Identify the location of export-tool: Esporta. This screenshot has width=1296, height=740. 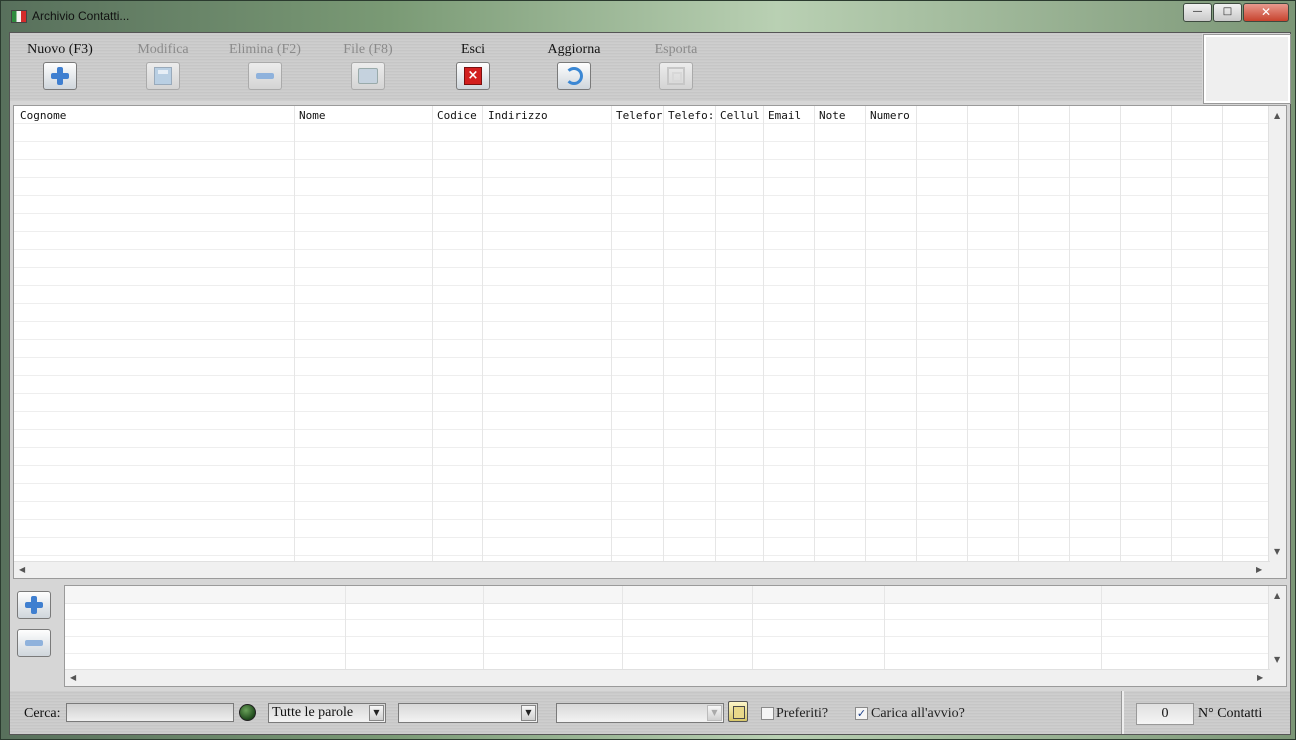
(676, 68).